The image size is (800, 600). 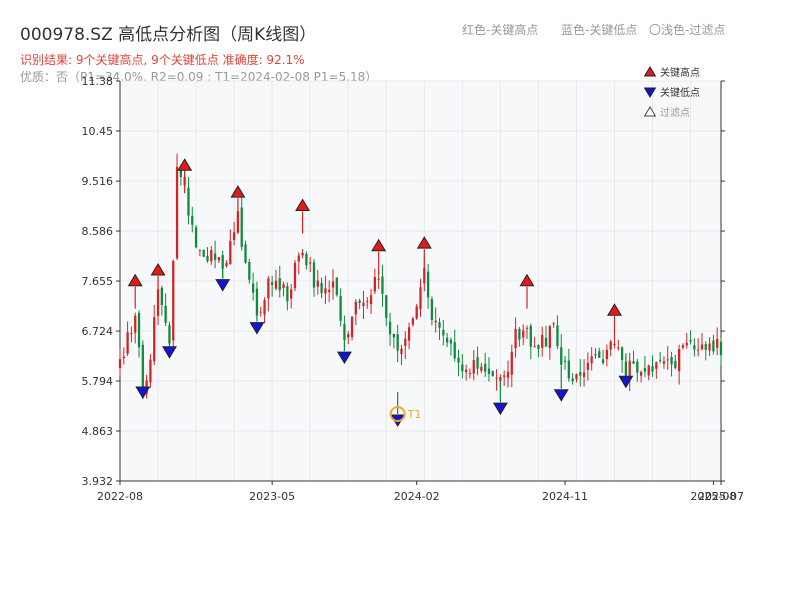 What do you see at coordinates (98, 331) in the screenshot?
I see `y-tick-label: 6.724` at bounding box center [98, 331].